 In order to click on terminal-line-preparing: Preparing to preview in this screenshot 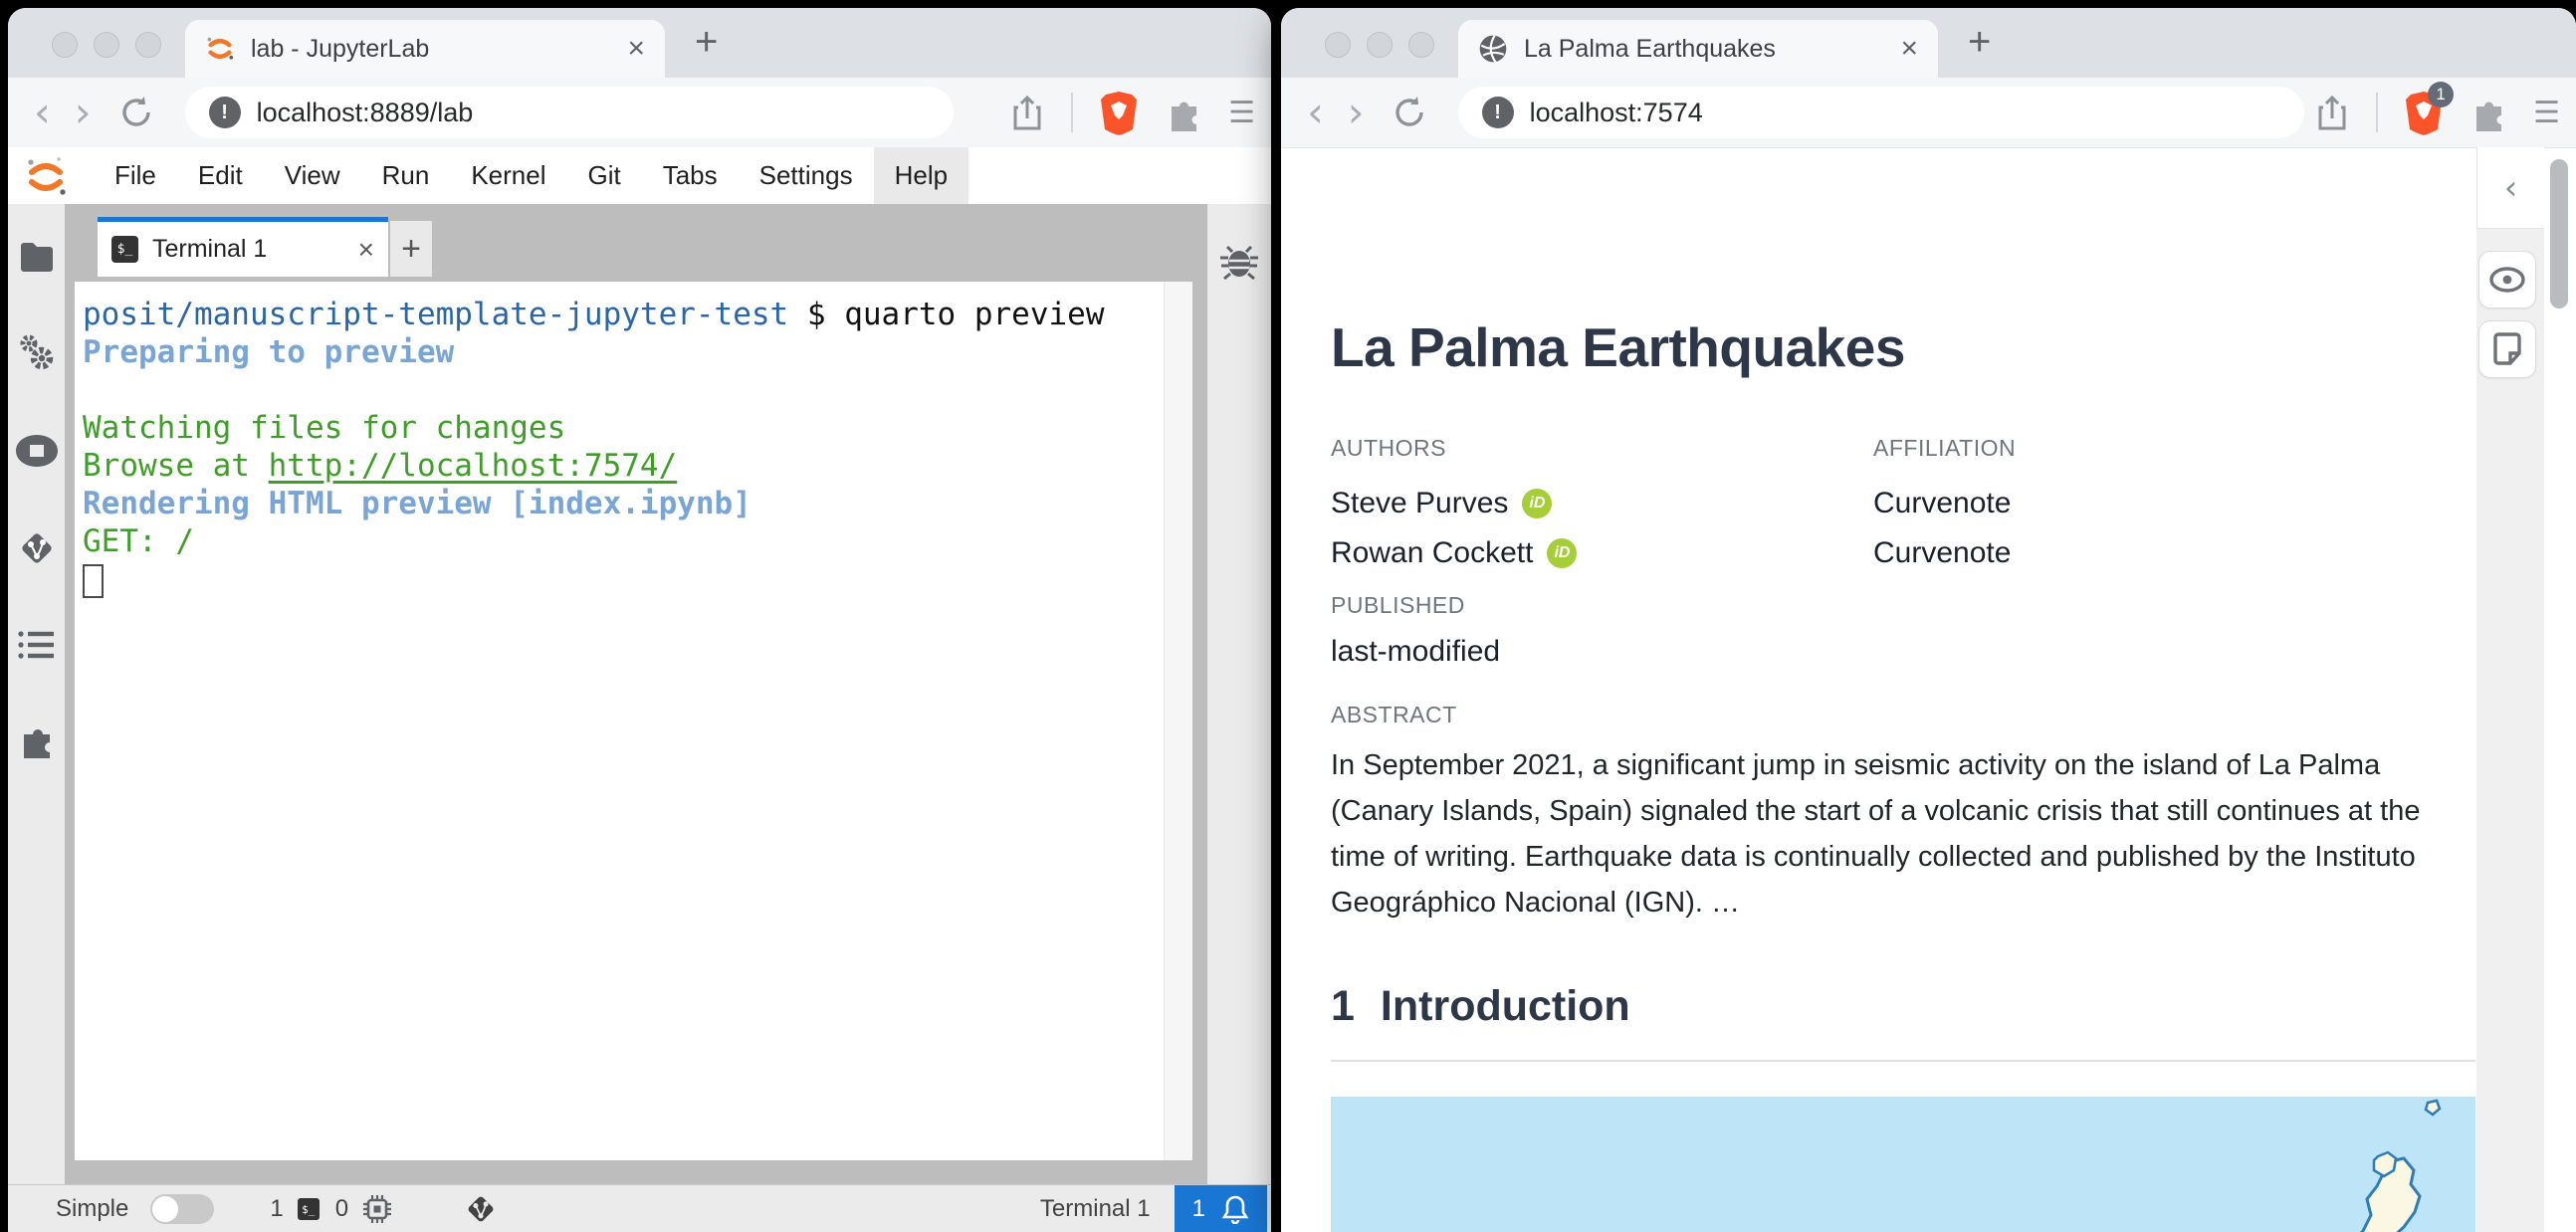, I will do `click(269, 352)`.